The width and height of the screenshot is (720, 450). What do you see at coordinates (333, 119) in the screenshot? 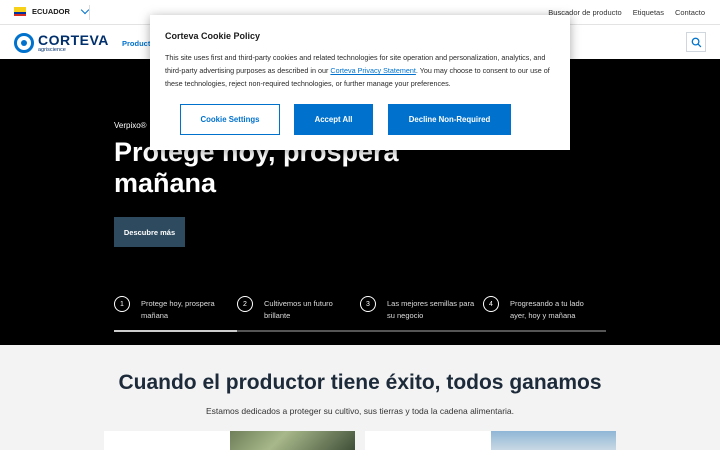
I see `accept-all-button: Accept All` at bounding box center [333, 119].